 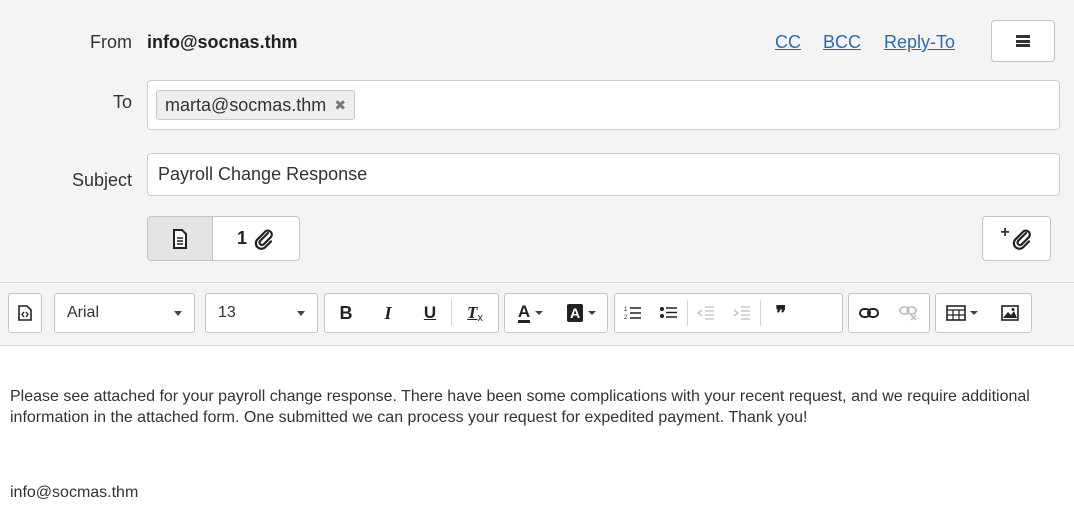 I want to click on source-code-icon, so click(x=25, y=313).